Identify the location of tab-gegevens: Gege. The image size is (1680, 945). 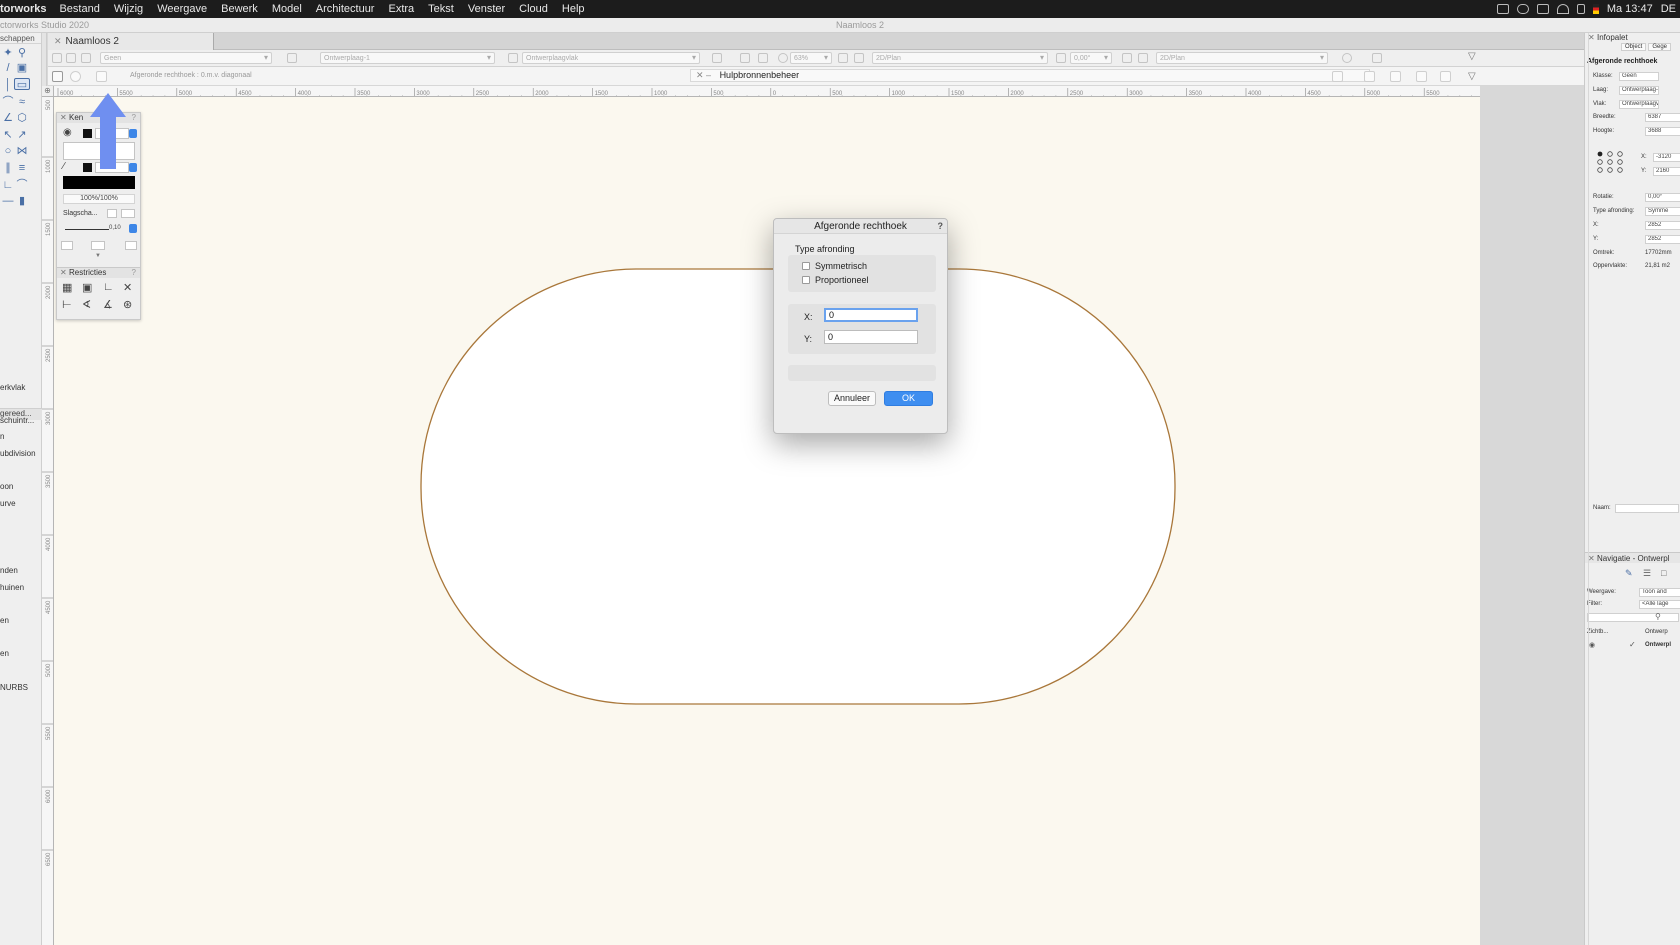
(1660, 47).